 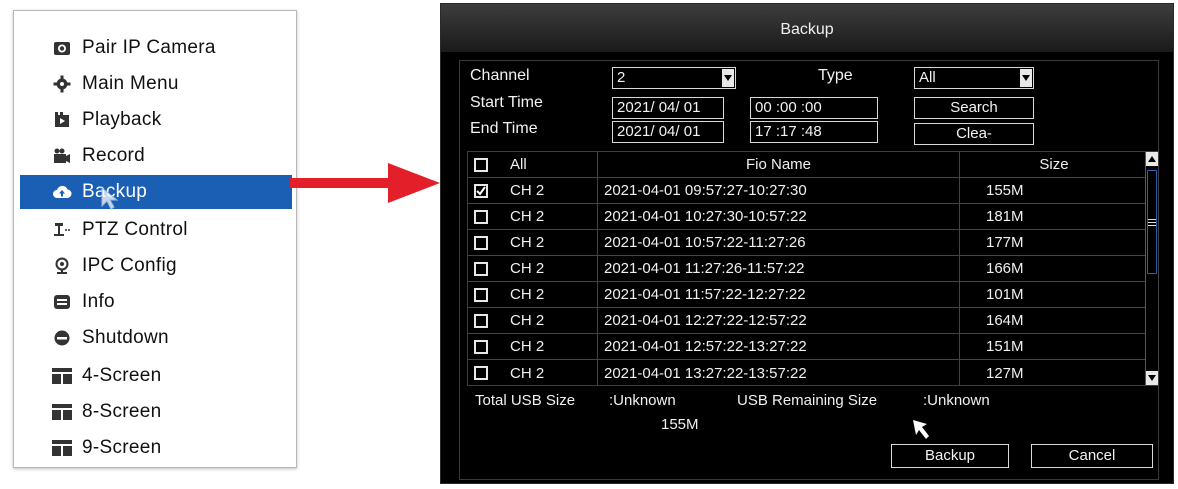 I want to click on start-date-field: 2021/ 04/ 01, so click(x=668, y=108).